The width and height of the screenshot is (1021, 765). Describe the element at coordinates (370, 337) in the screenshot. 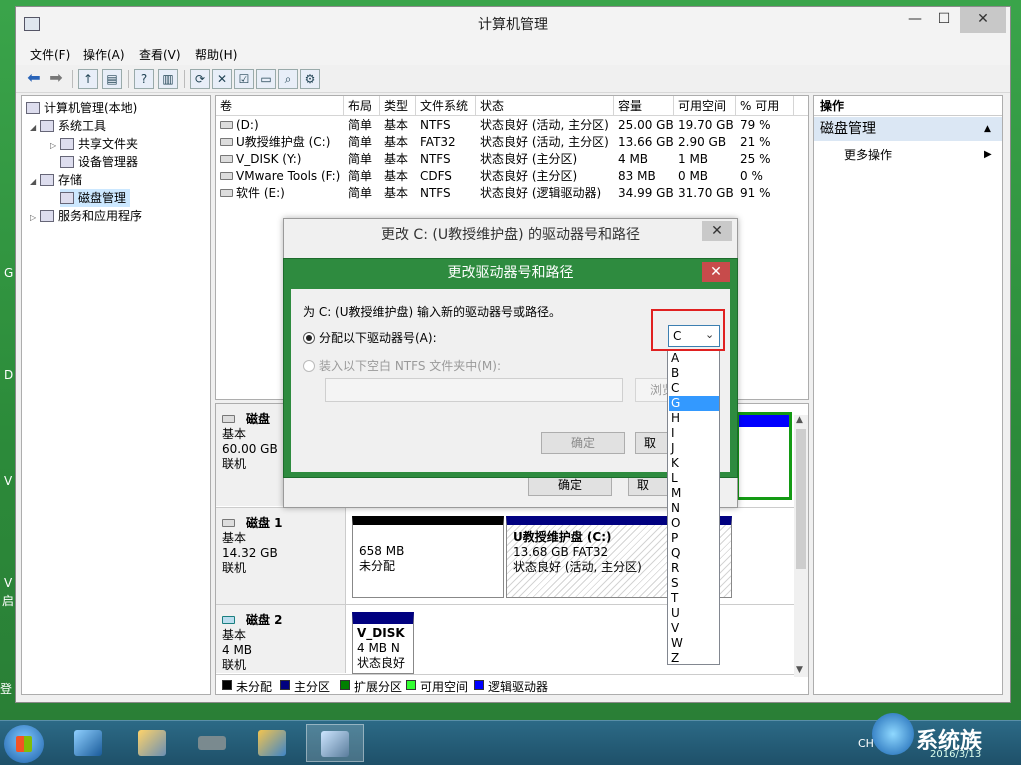

I see `assign-letter-option: 分配以下驱动器号(A):` at that location.